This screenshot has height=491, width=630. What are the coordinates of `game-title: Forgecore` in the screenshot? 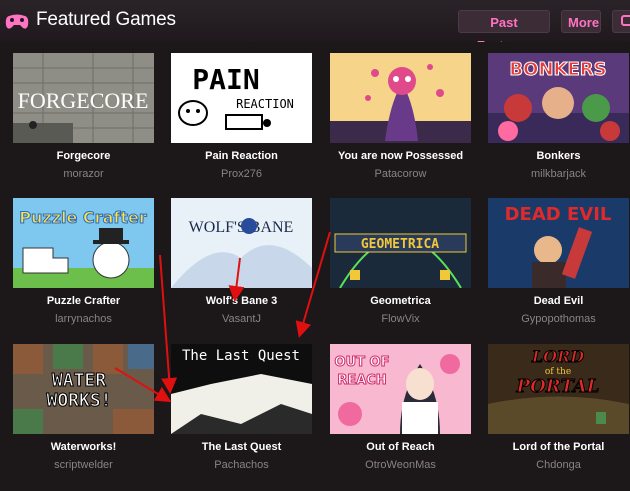 It's located at (83, 156).